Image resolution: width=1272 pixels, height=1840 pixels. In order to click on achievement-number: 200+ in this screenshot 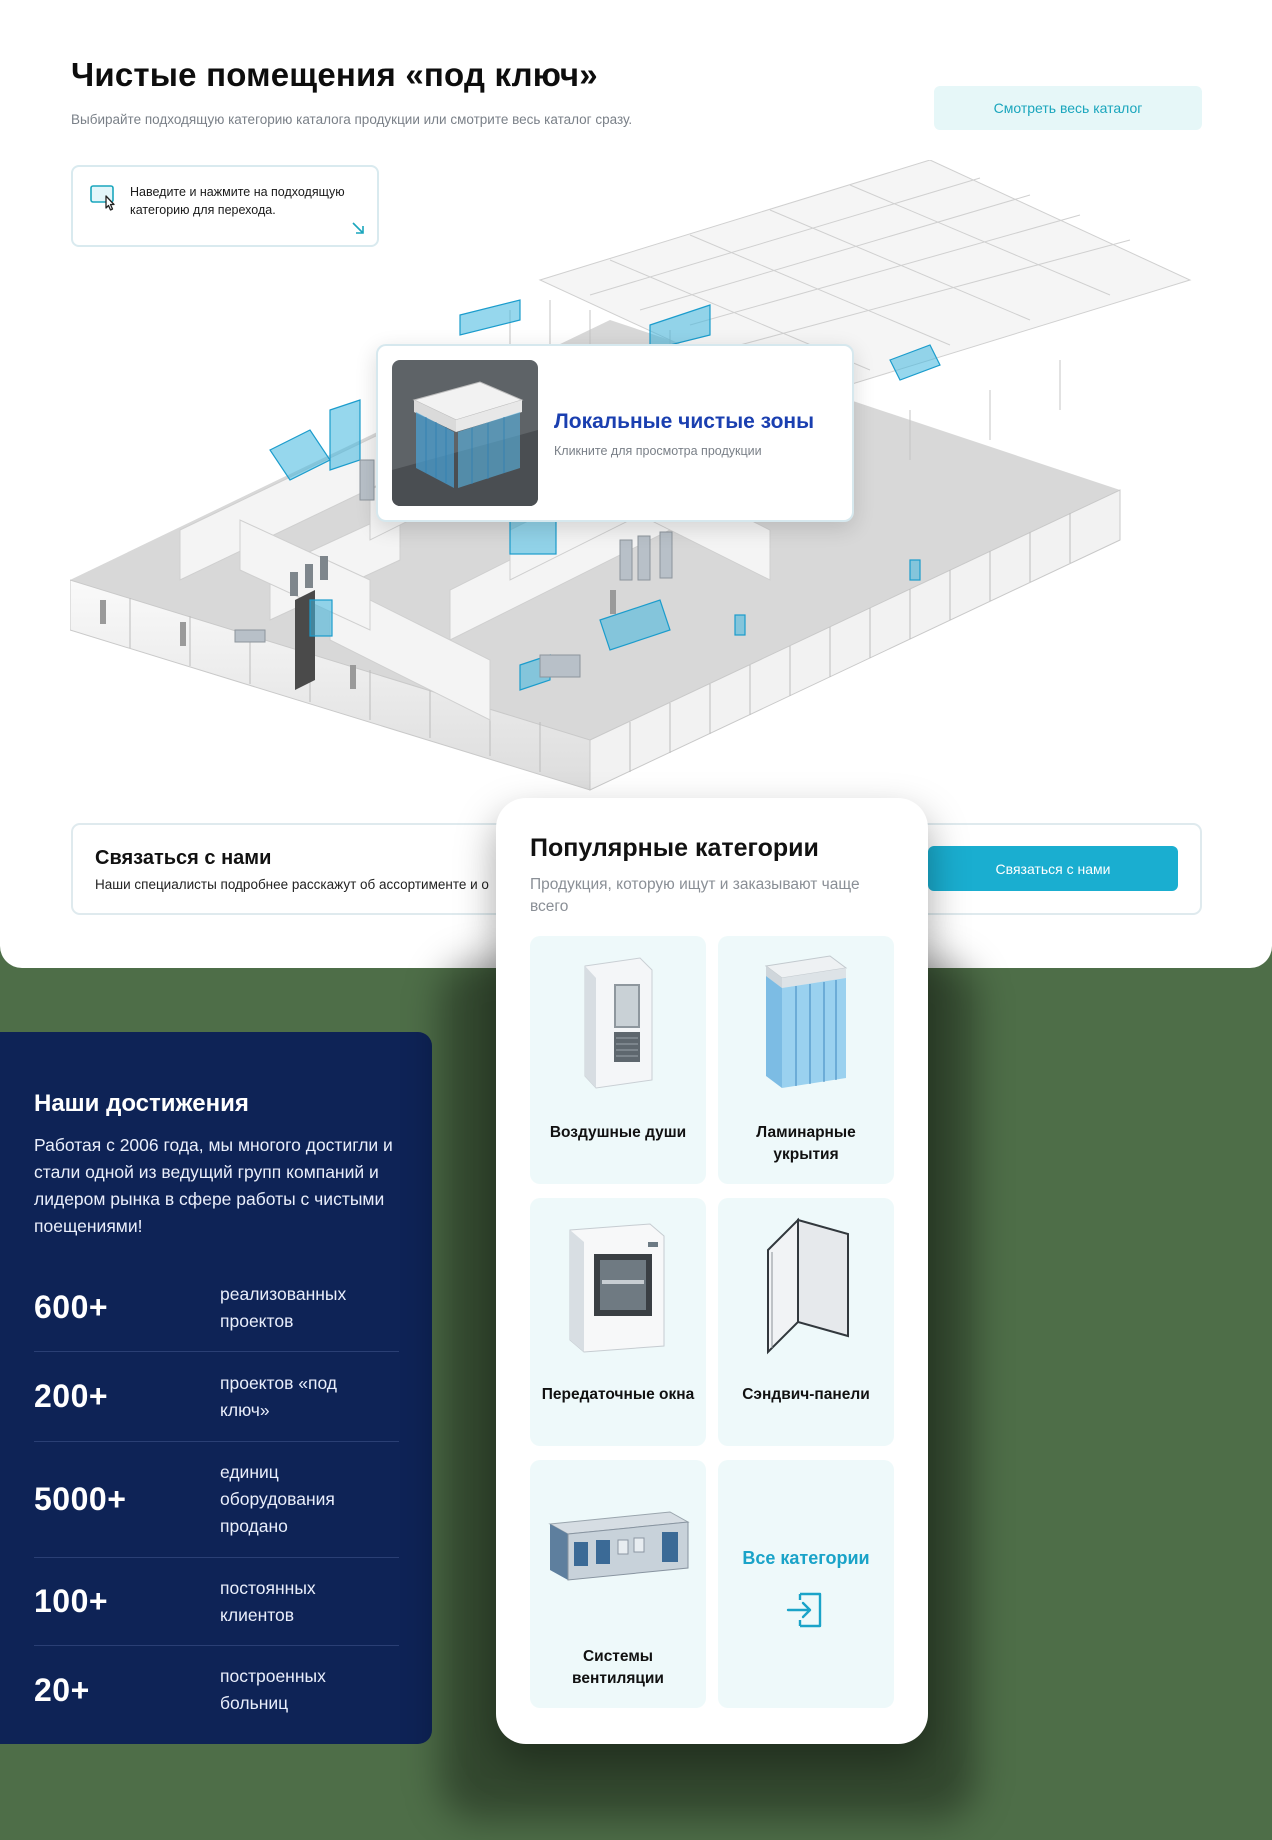, I will do `click(71, 1396)`.